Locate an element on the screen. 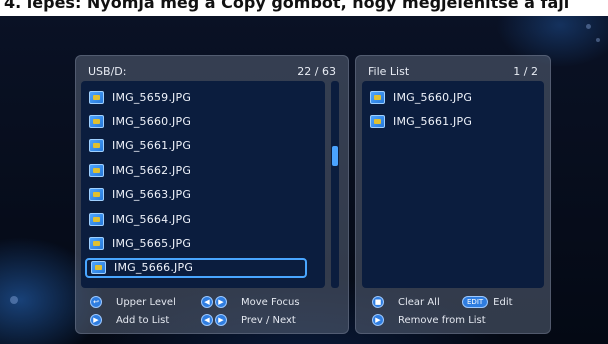 The image size is (608, 344). source-browser-header: USB/D: 22 / 63 is located at coordinates (212, 71).